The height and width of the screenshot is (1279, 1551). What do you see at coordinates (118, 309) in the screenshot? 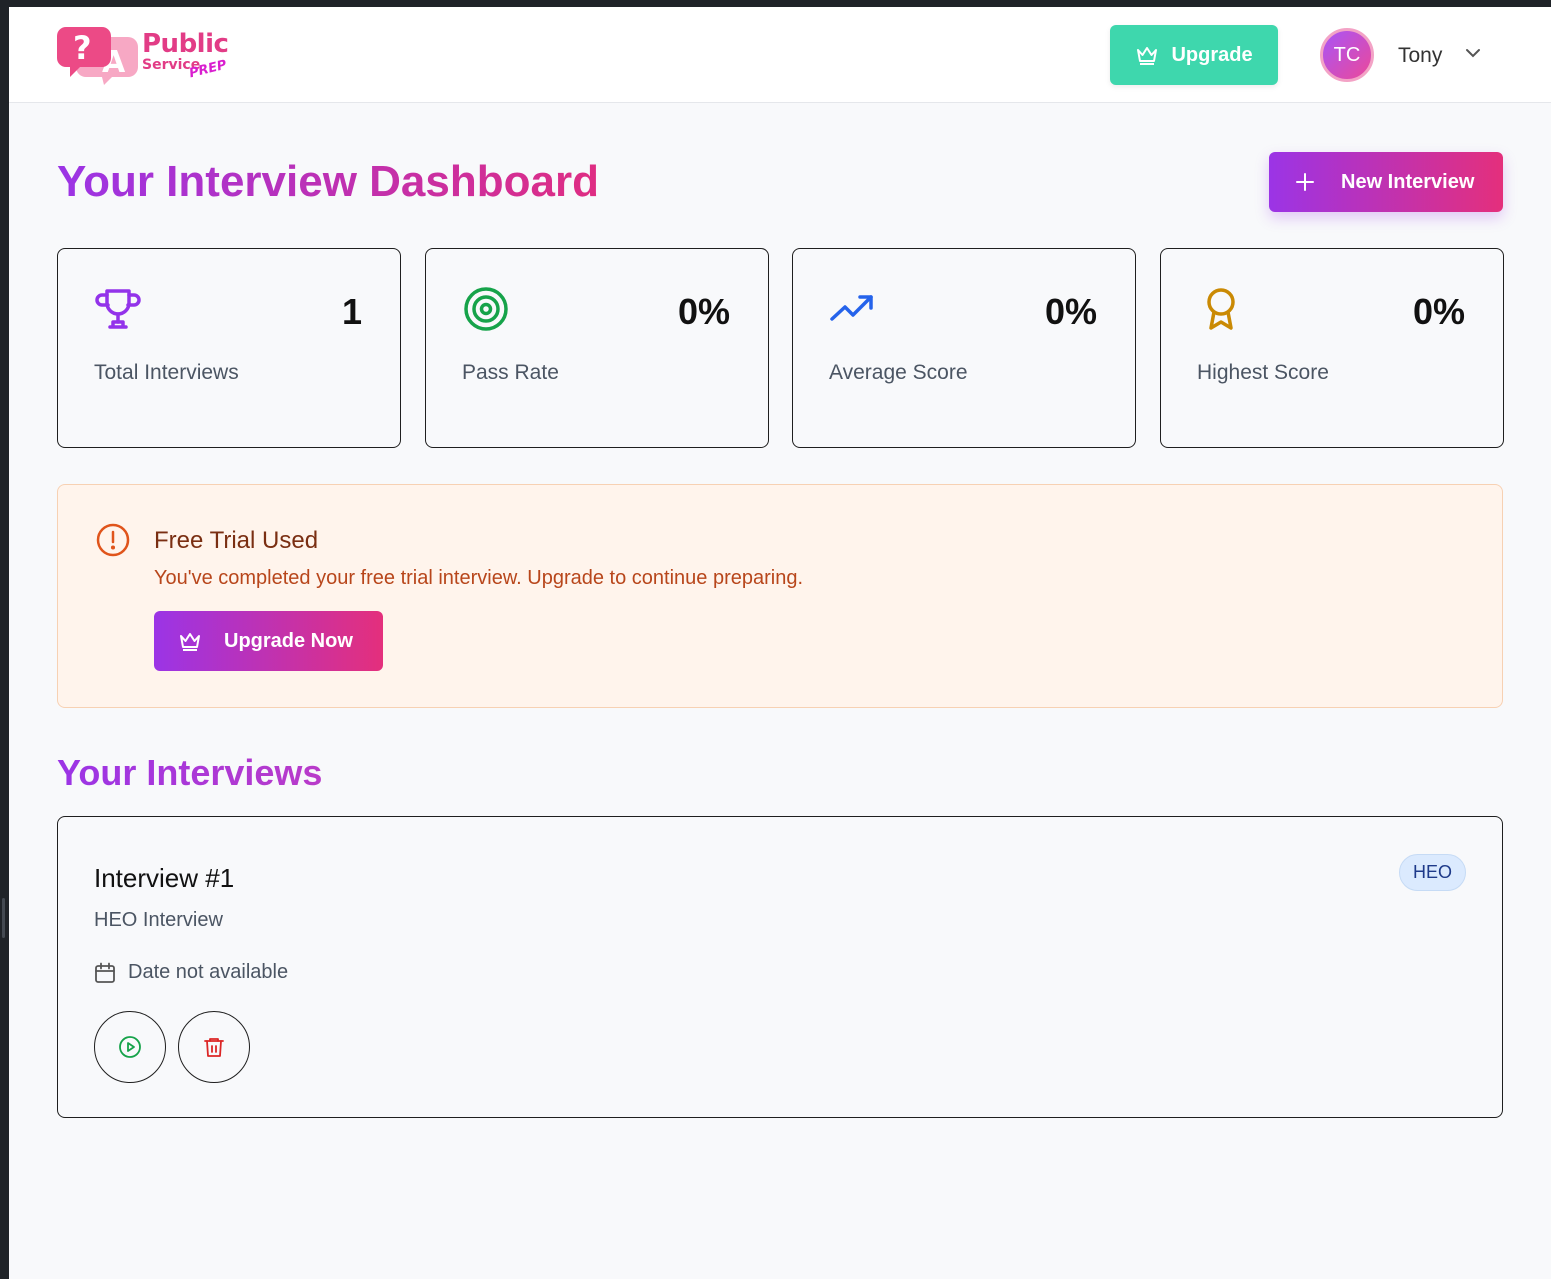
I see `trophy-icon` at bounding box center [118, 309].